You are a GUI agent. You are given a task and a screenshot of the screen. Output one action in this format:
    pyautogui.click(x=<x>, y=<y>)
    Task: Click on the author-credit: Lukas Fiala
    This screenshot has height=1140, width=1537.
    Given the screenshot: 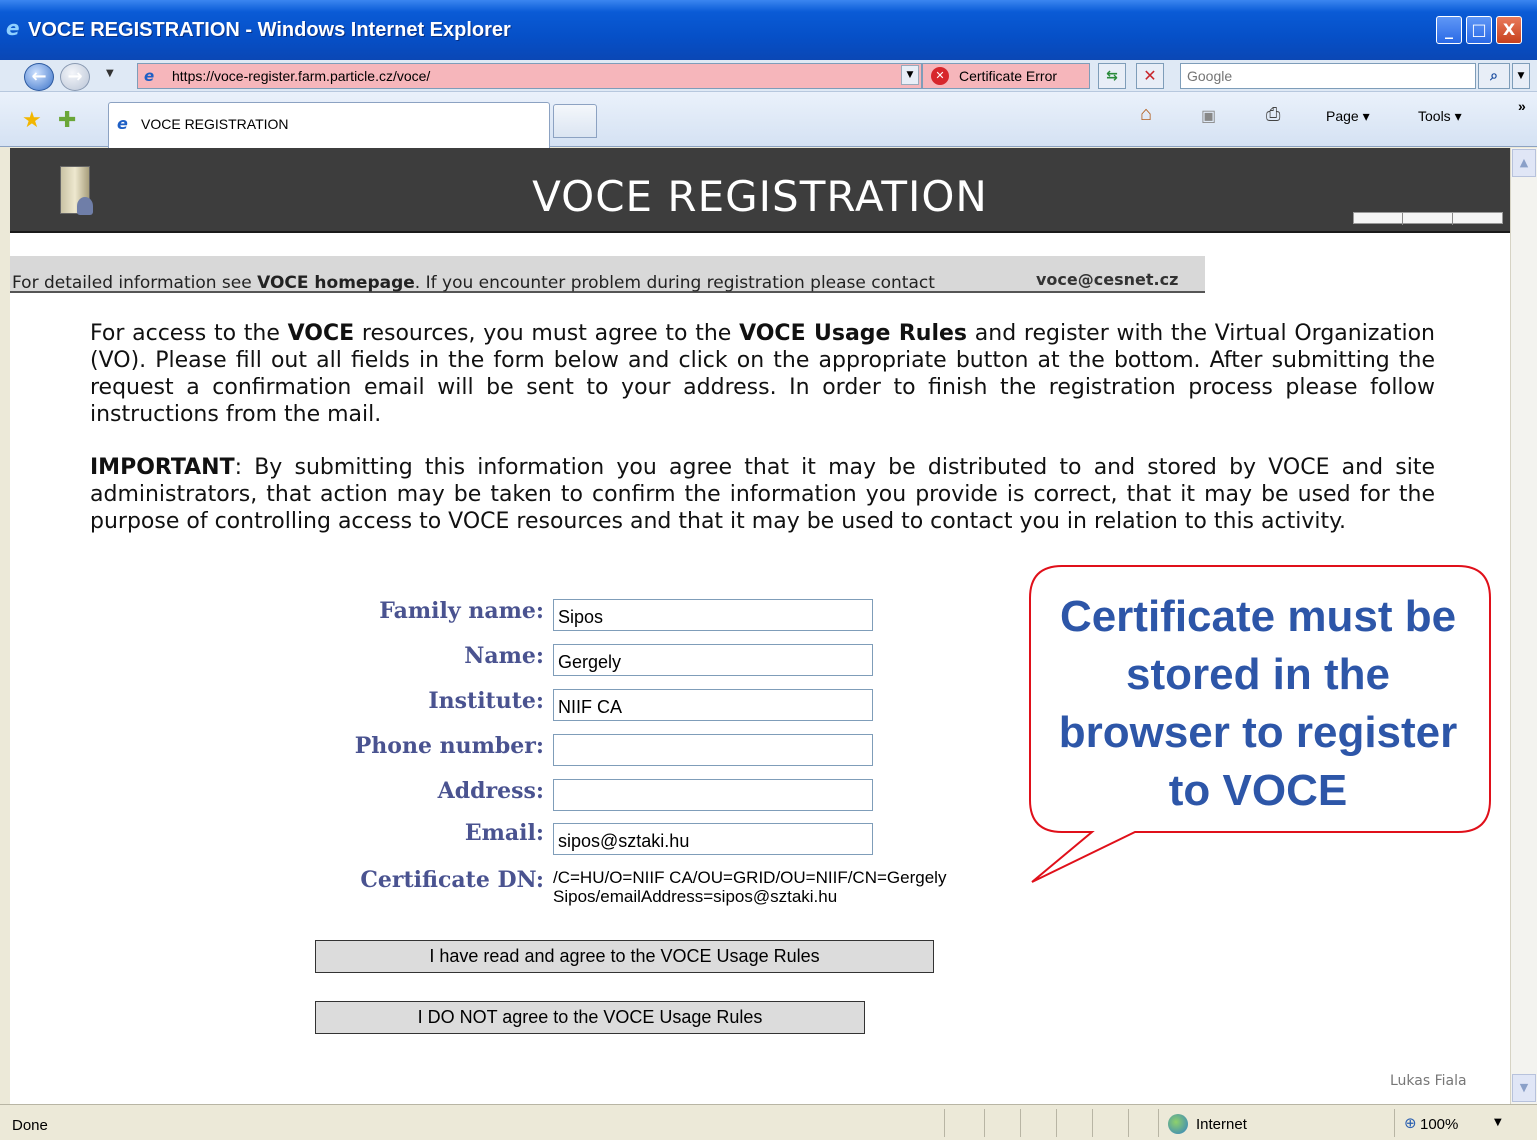 What is the action you would take?
    pyautogui.click(x=1428, y=1081)
    